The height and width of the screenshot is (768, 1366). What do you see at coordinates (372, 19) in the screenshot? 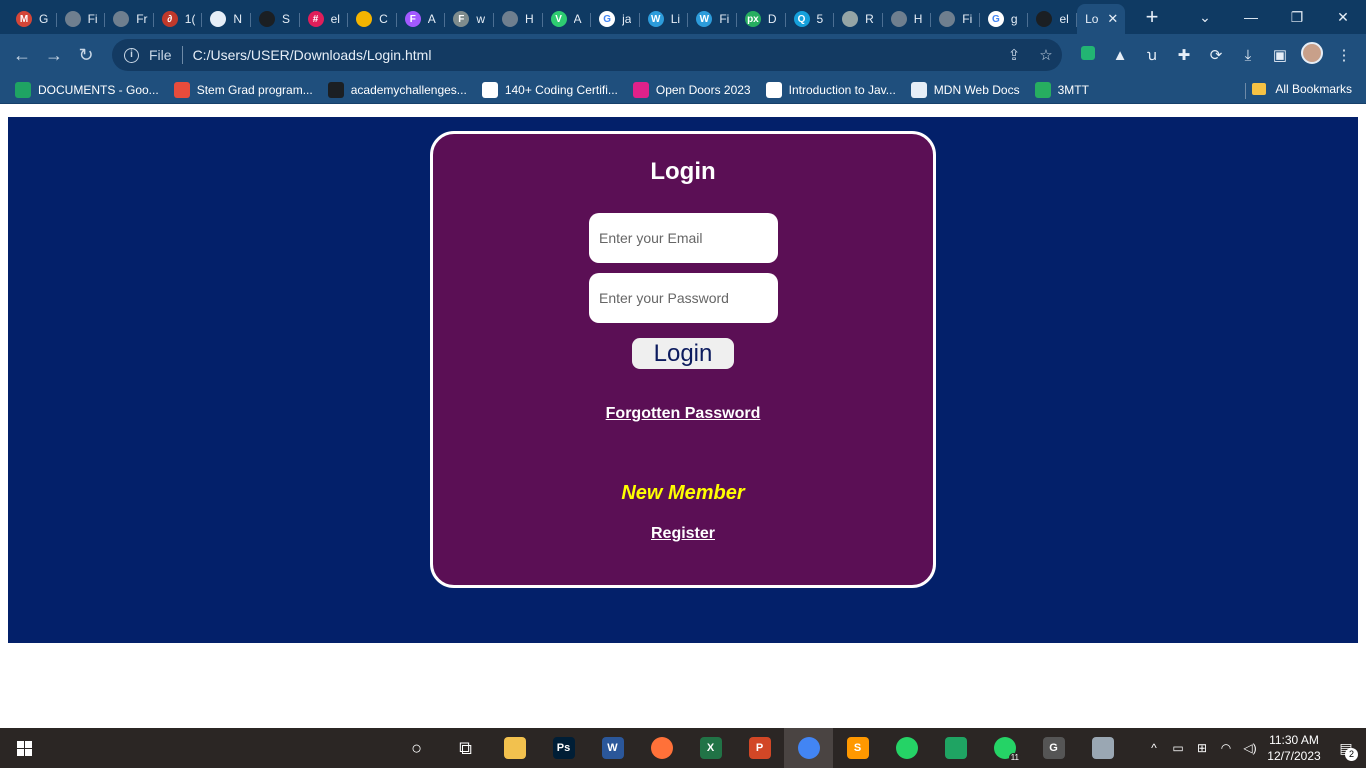
I see `browser-tab: C` at bounding box center [372, 19].